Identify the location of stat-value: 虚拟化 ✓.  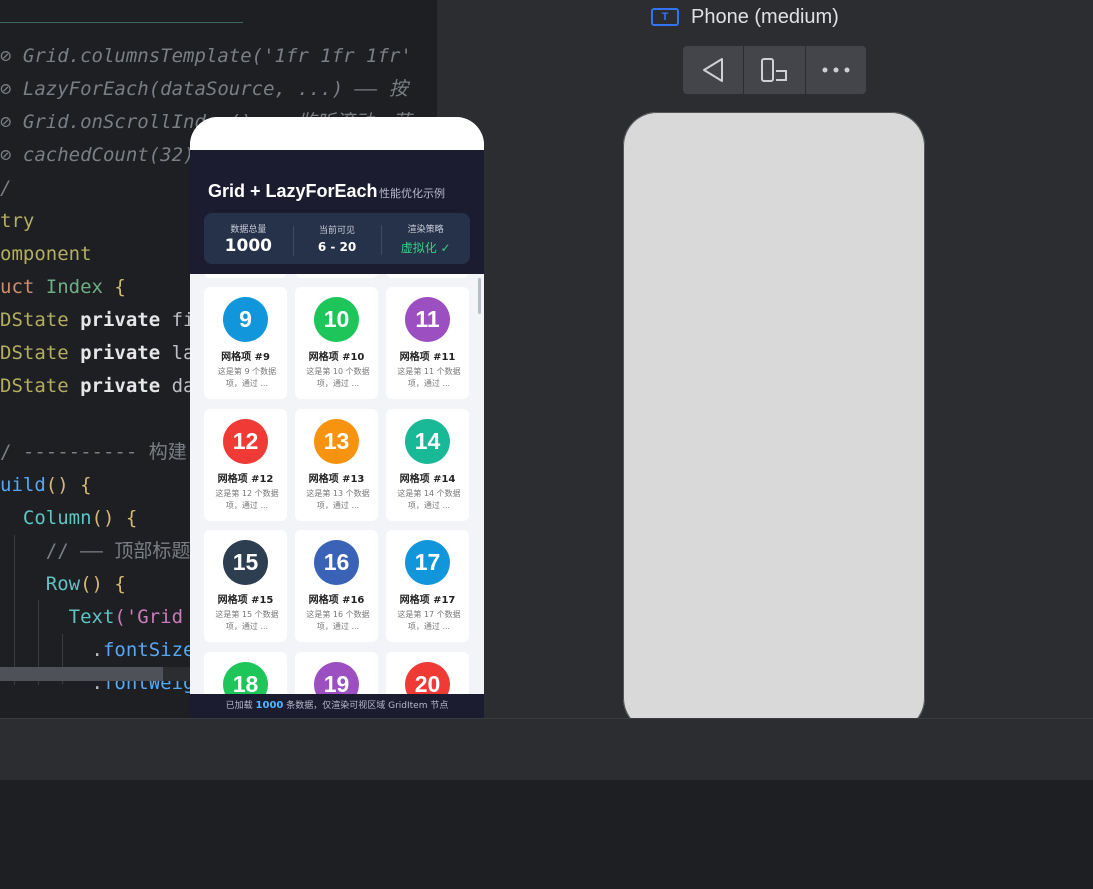
(425, 247).